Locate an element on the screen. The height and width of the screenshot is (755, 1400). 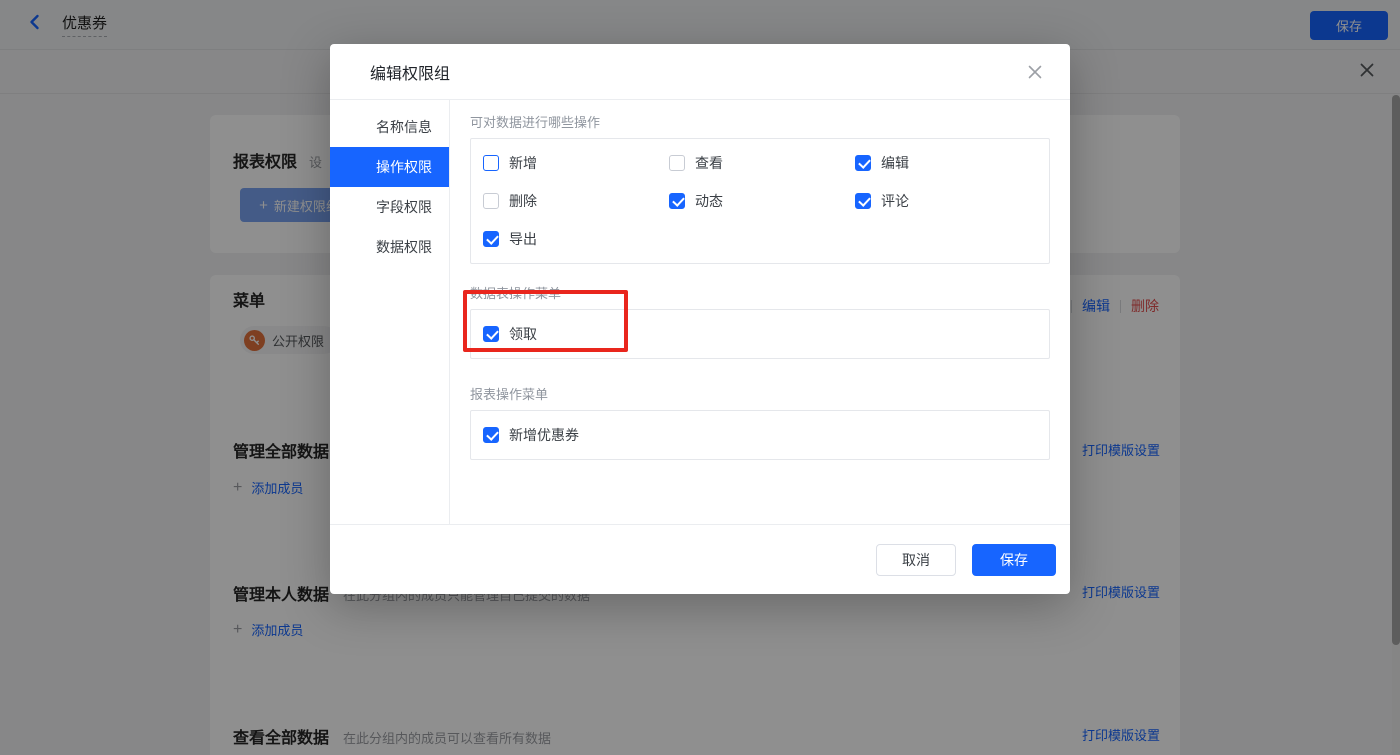
checkbox-dynamic: 动态 is located at coordinates (762, 201).